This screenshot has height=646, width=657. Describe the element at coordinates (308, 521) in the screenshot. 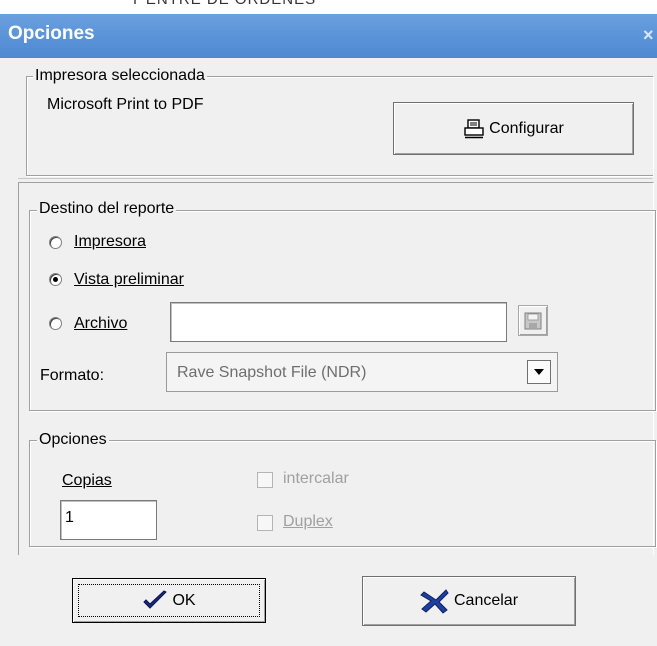

I see `duplex-label: Duplex` at that location.